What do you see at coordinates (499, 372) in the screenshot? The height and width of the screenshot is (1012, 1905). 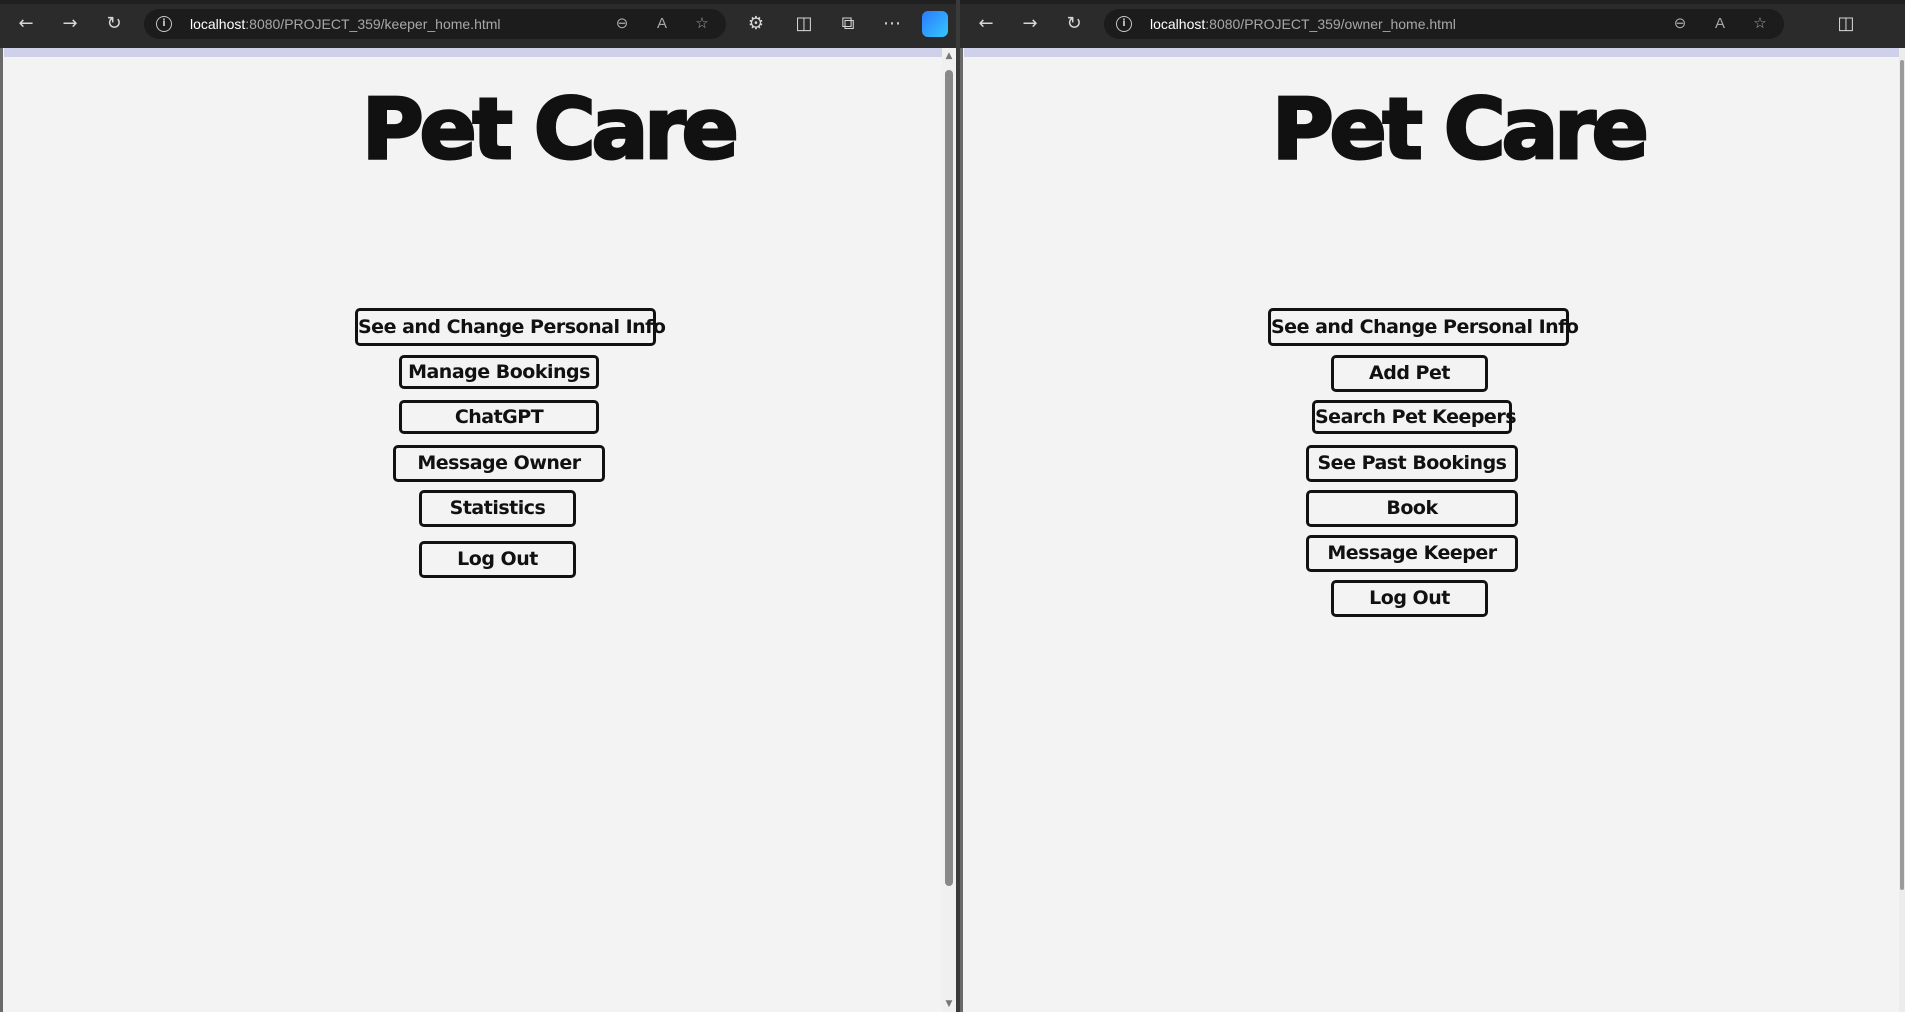 I see `manage-bookings-button: Manage Bookings` at bounding box center [499, 372].